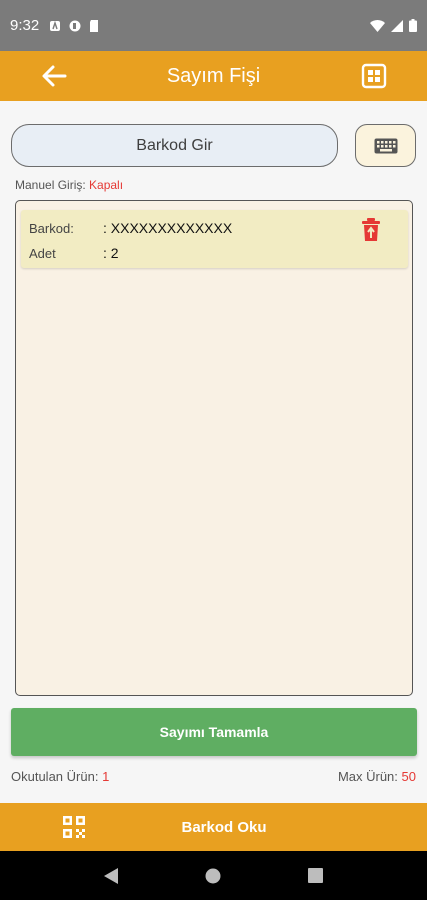  Describe the element at coordinates (213, 25) in the screenshot. I see `status-bar: 9:32` at that location.